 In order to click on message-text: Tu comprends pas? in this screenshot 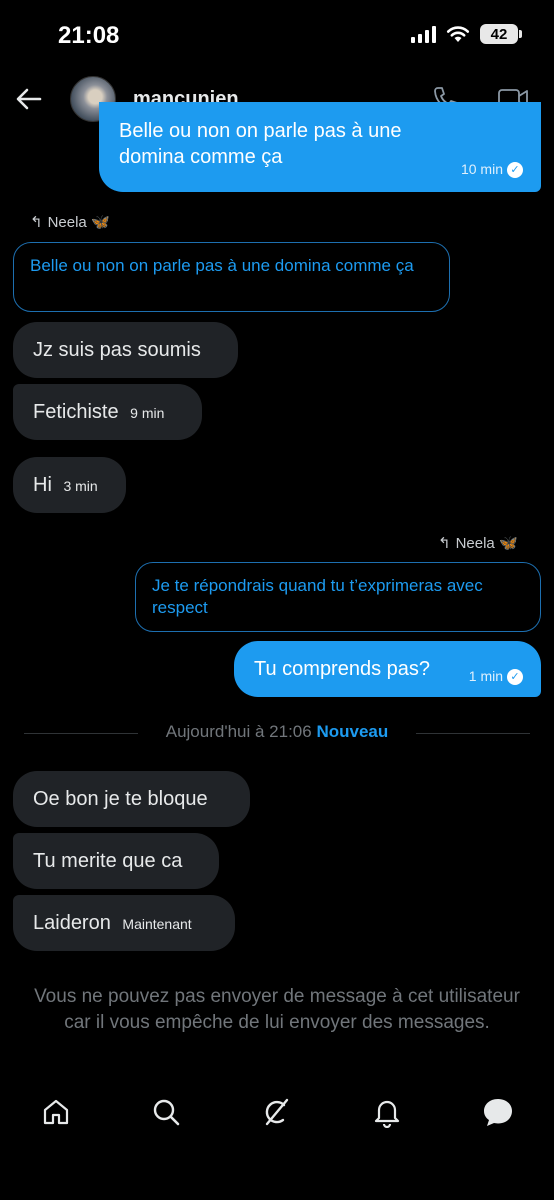, I will do `click(342, 669)`.